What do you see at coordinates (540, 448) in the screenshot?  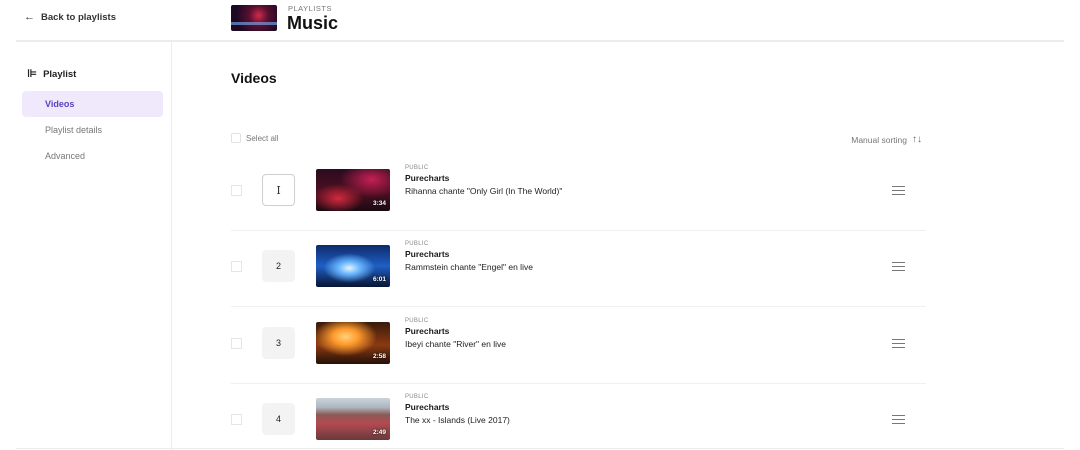 I see `bottom-divider` at bounding box center [540, 448].